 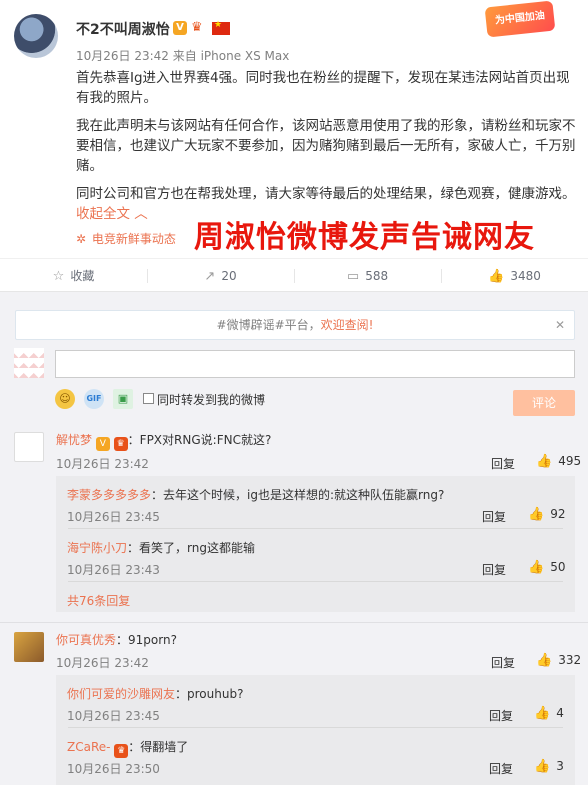 I want to click on china-flag-icon: ★, so click(x=221, y=27).